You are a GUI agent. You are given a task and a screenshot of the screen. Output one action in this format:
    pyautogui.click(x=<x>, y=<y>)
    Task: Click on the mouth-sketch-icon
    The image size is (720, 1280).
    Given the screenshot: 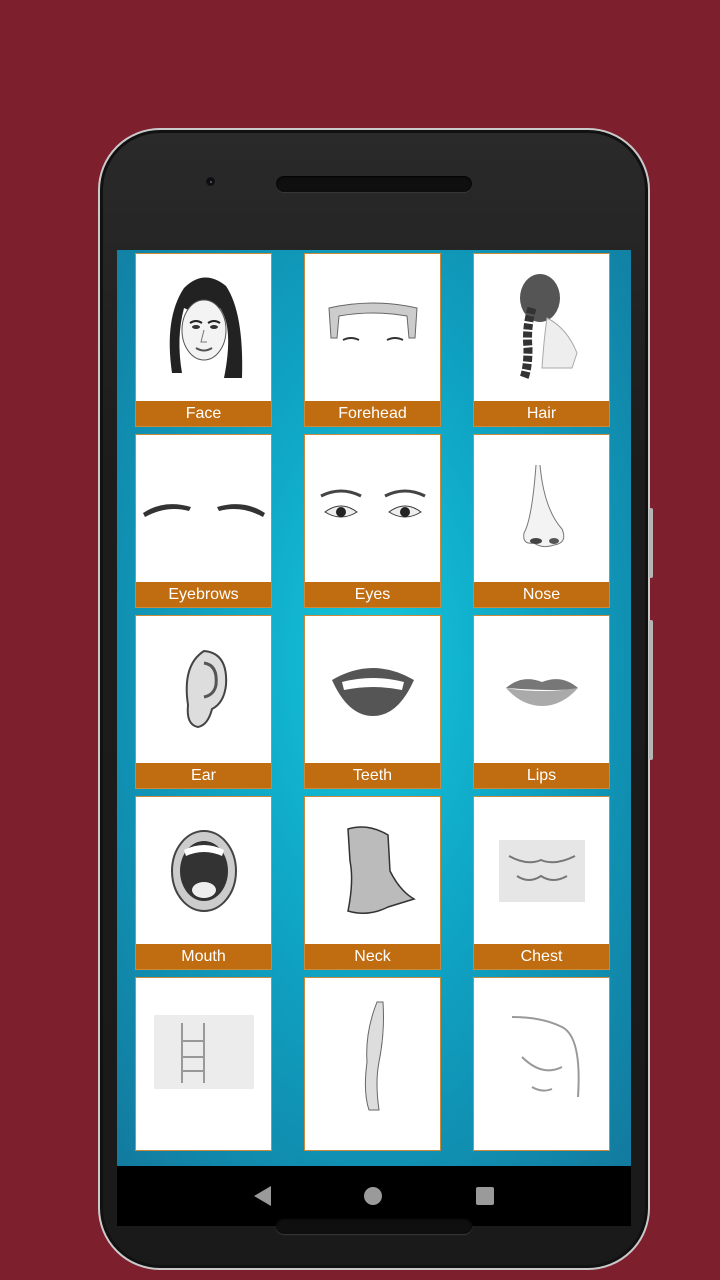 What is the action you would take?
    pyautogui.click(x=203, y=870)
    